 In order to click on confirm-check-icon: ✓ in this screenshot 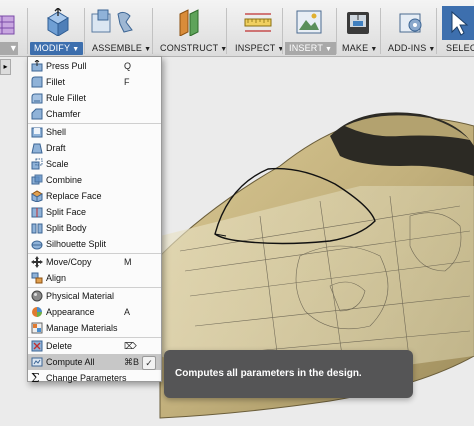, I will do `click(149, 363)`.